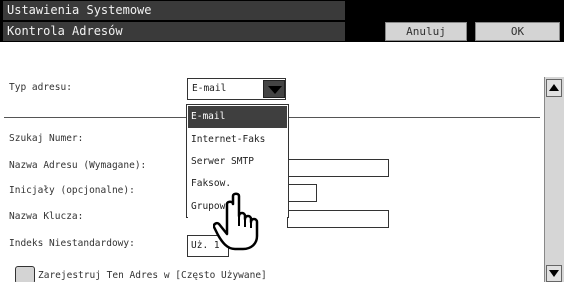  I want to click on key-name-label: Nazwa Klucza:, so click(46, 216).